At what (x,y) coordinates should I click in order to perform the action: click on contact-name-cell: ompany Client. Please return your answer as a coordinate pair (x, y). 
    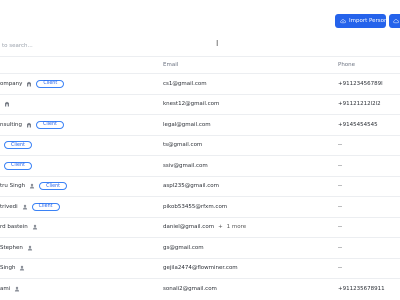
    Looking at the image, I should click on (80, 84).